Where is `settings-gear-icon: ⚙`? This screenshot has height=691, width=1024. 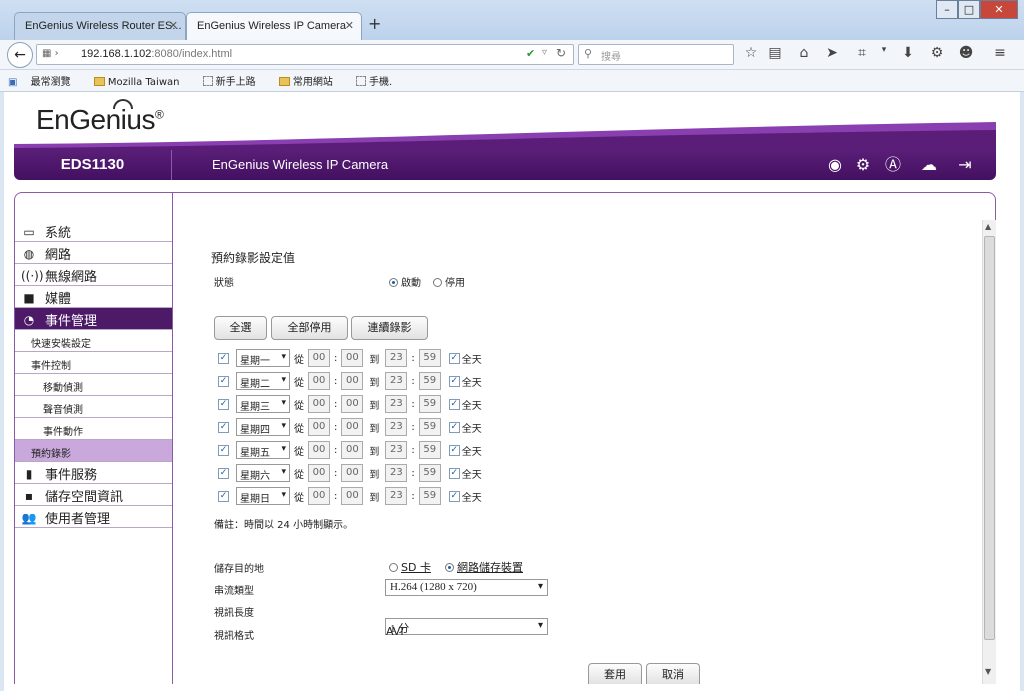 settings-gear-icon: ⚙ is located at coordinates (863, 165).